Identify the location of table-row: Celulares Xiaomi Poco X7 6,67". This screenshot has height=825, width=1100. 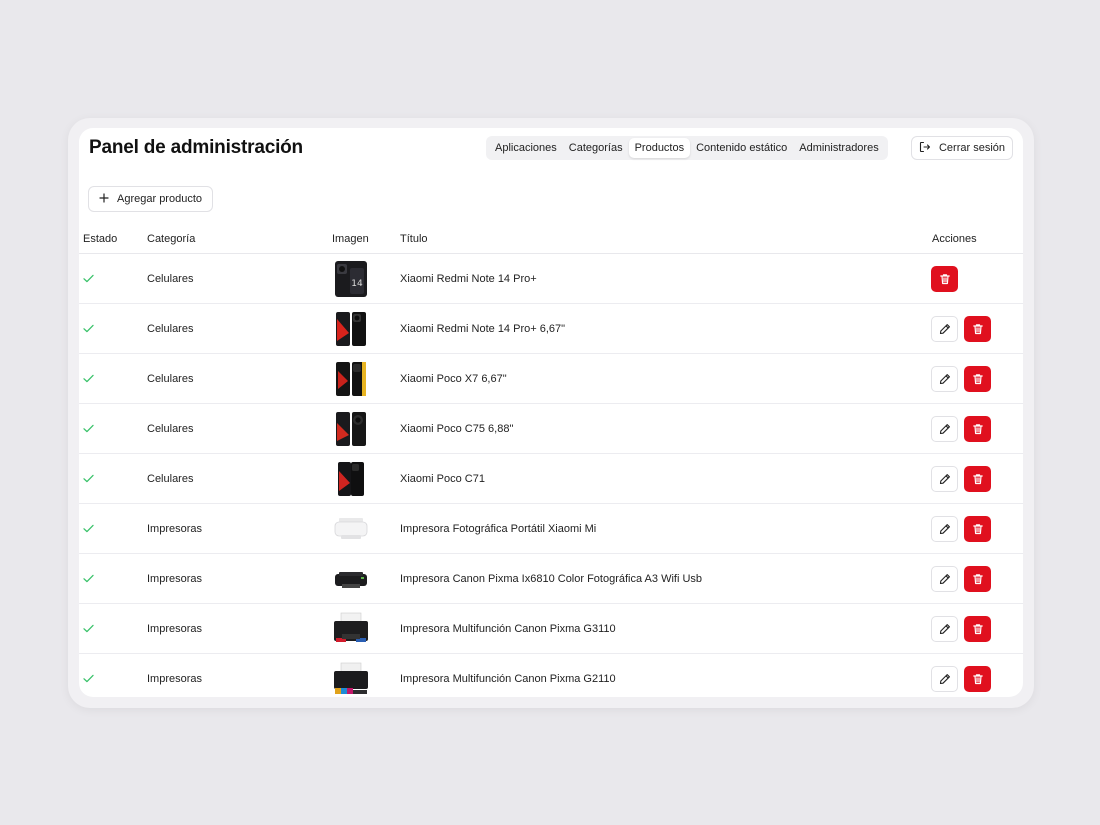
(551, 379).